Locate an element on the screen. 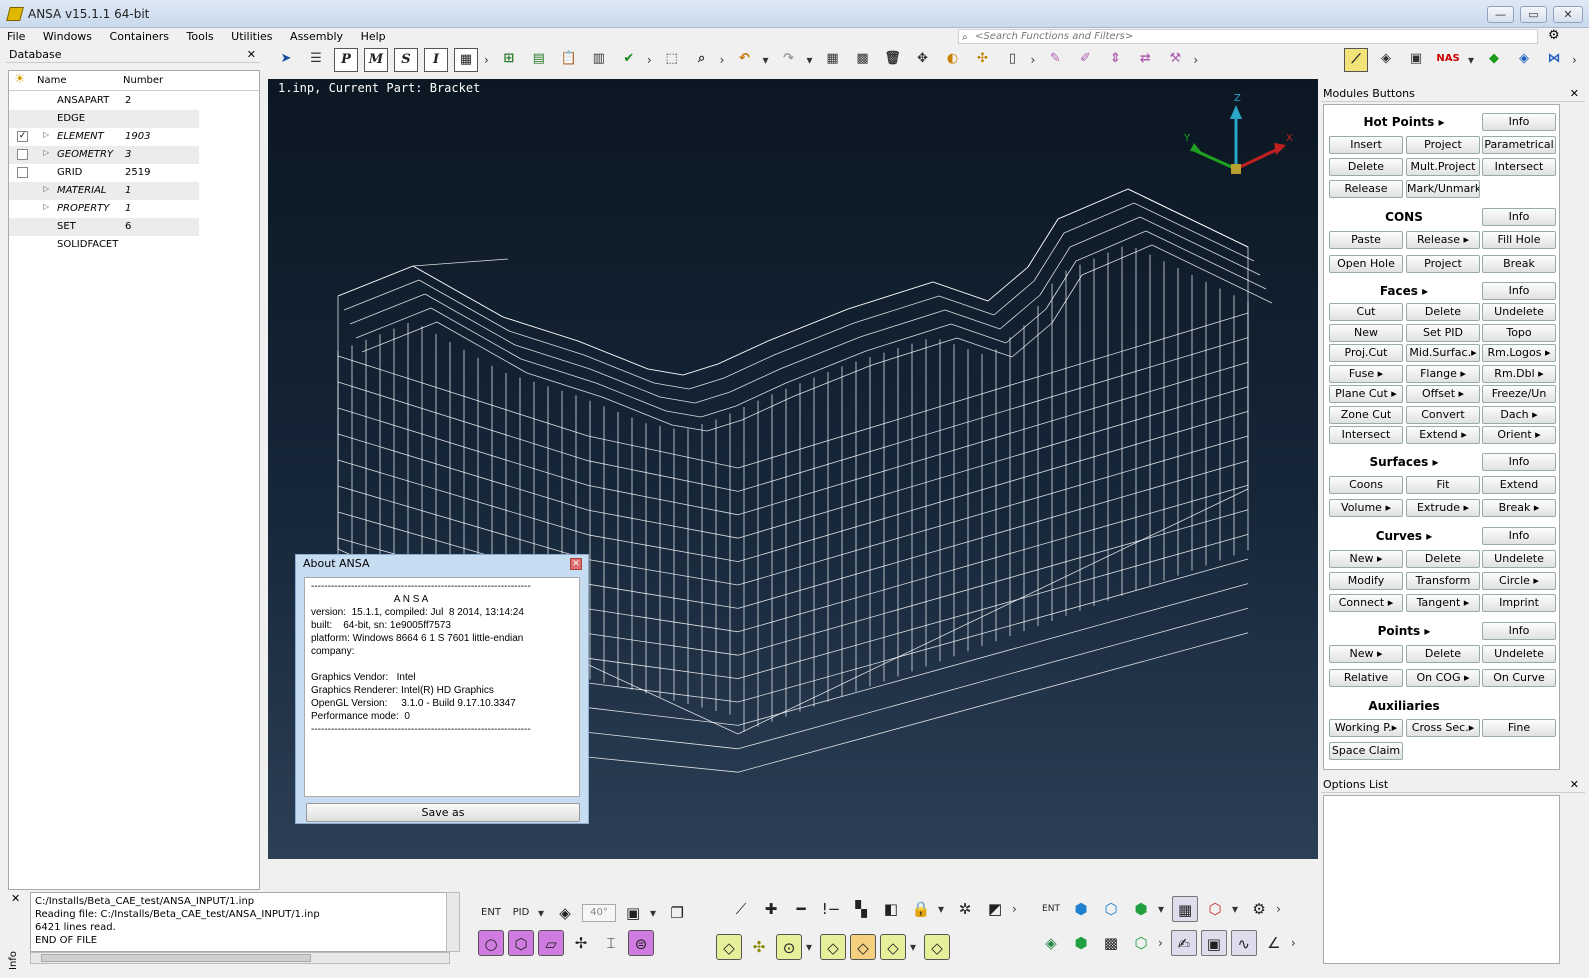 This screenshot has width=1589, height=978. cons-button: Break is located at coordinates (1519, 264).